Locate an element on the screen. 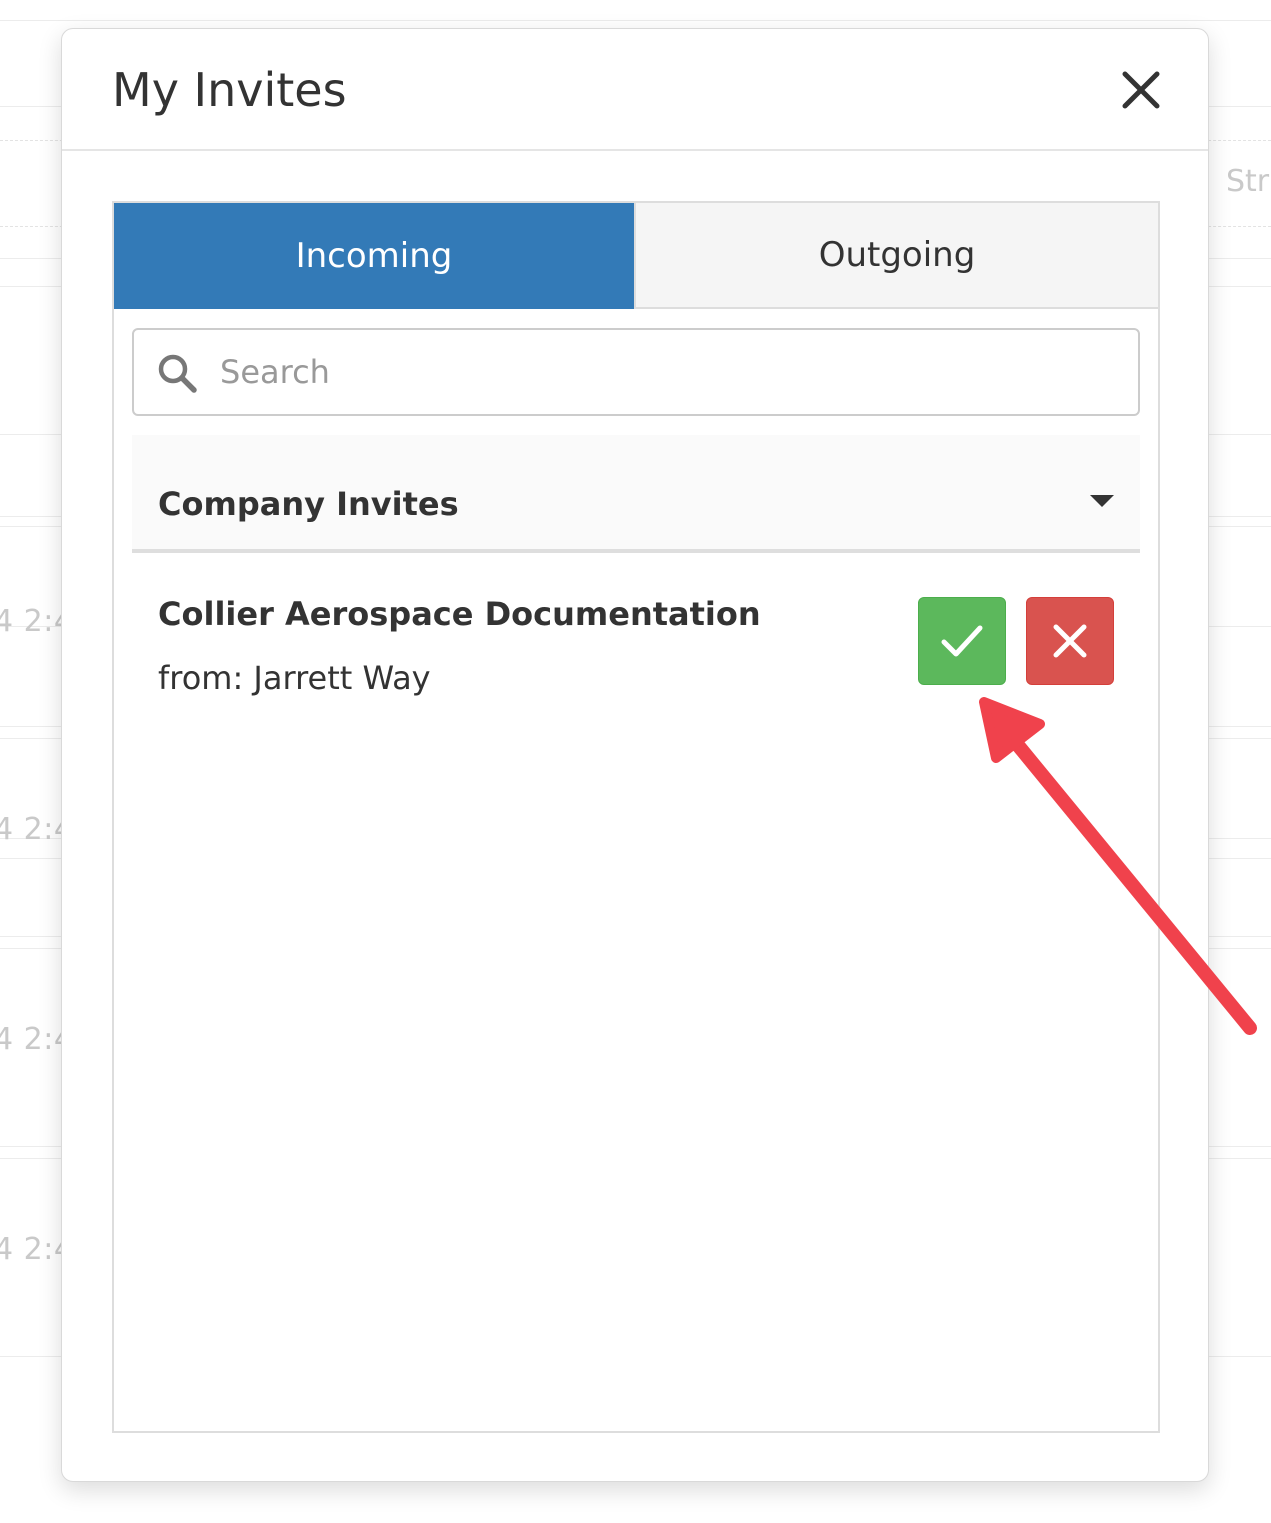 This screenshot has width=1271, height=1523. decline-invite-button is located at coordinates (1070, 641).